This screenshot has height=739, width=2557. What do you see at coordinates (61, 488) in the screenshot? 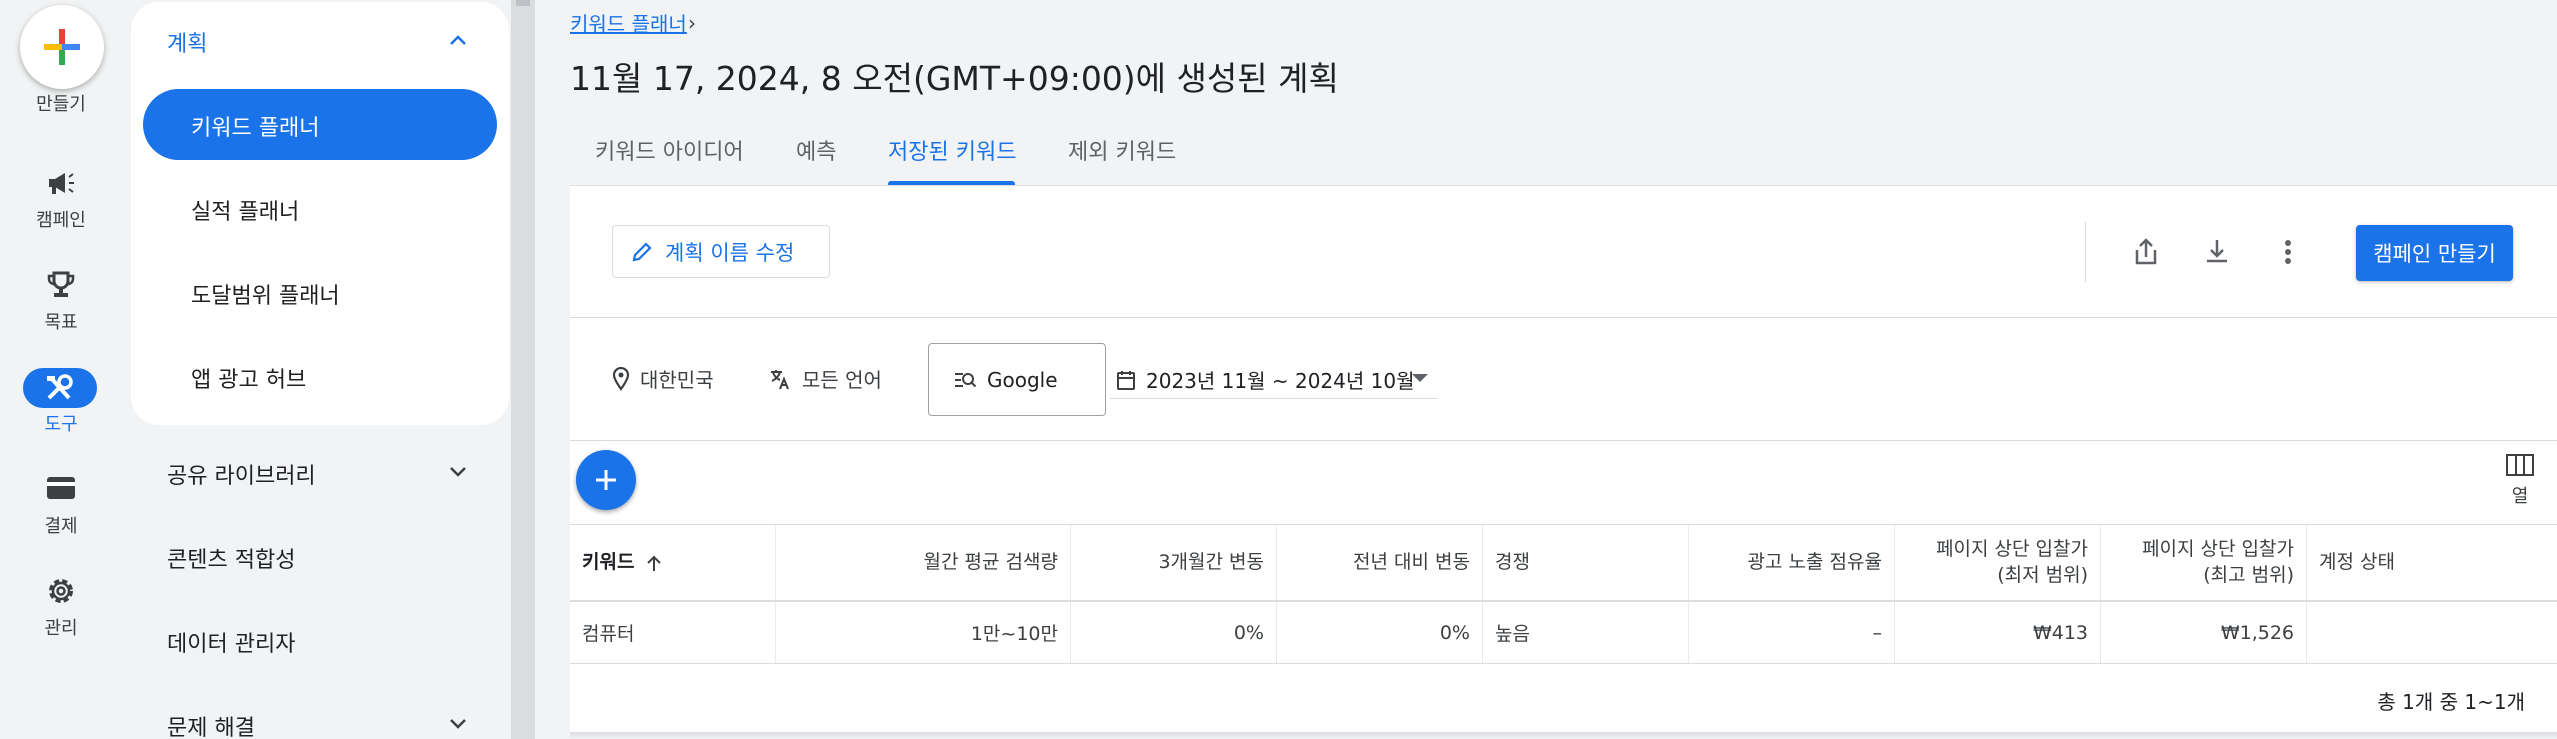
I see `credit-card-icon` at bounding box center [61, 488].